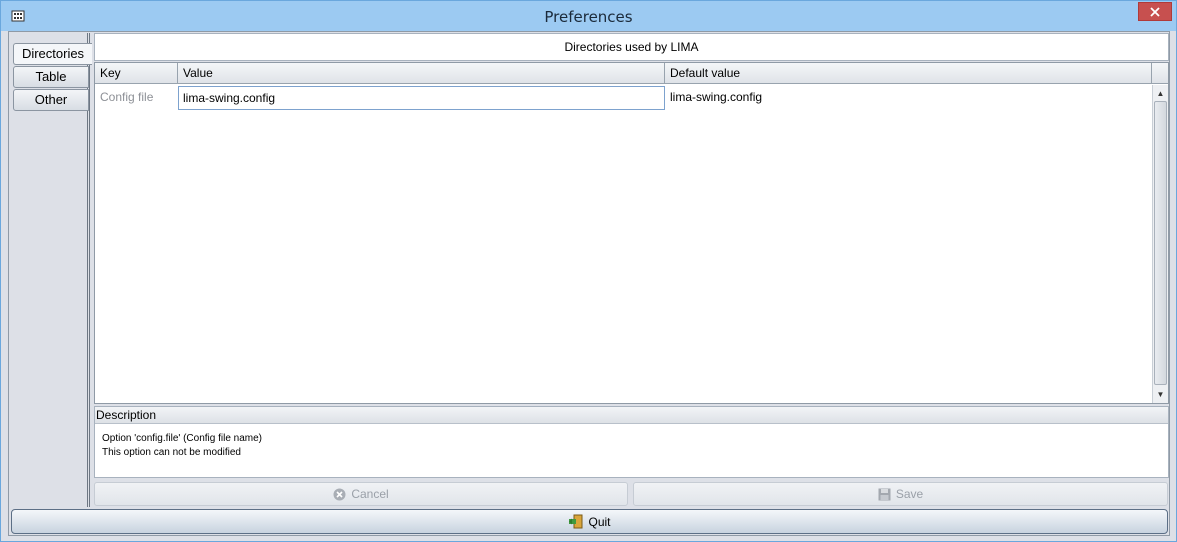  I want to click on panel-header: Directories used by LIMA, so click(631, 47).